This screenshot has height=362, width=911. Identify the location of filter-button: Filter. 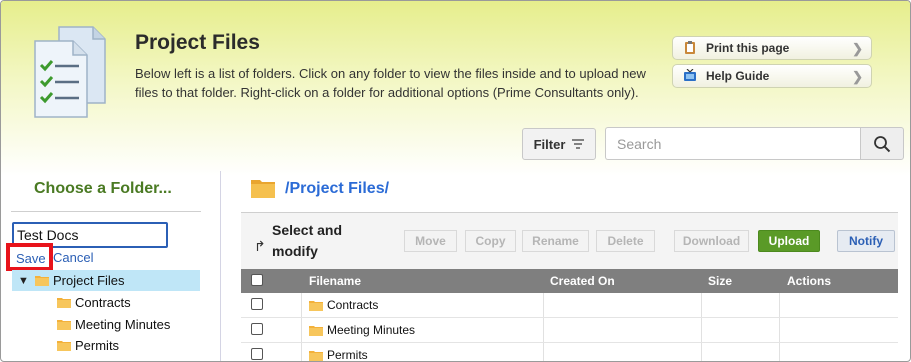
(559, 144).